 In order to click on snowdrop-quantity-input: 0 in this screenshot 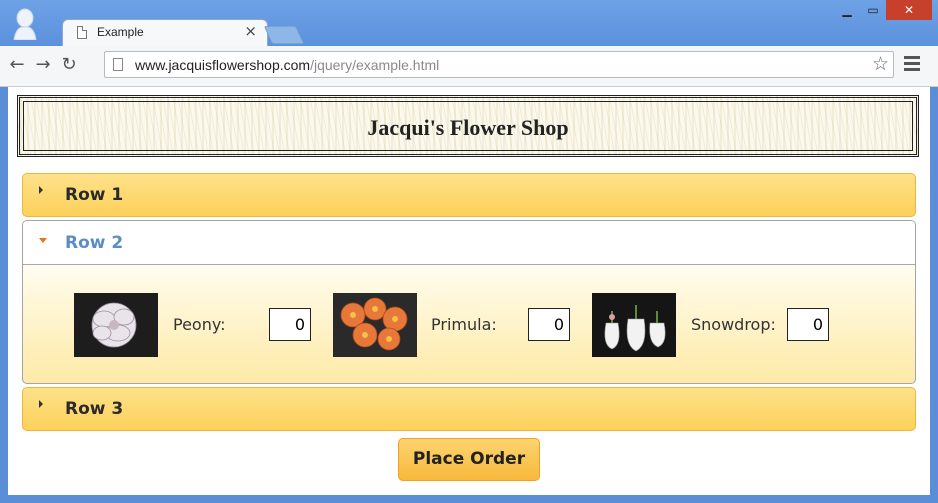, I will do `click(808, 324)`.